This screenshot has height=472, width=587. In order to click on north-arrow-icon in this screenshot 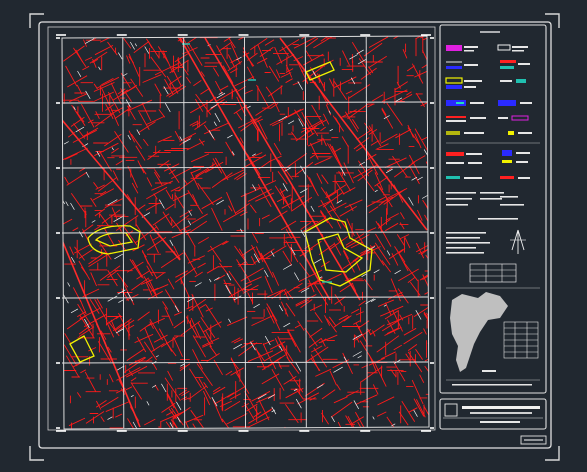, I will do `click(518, 241)`.